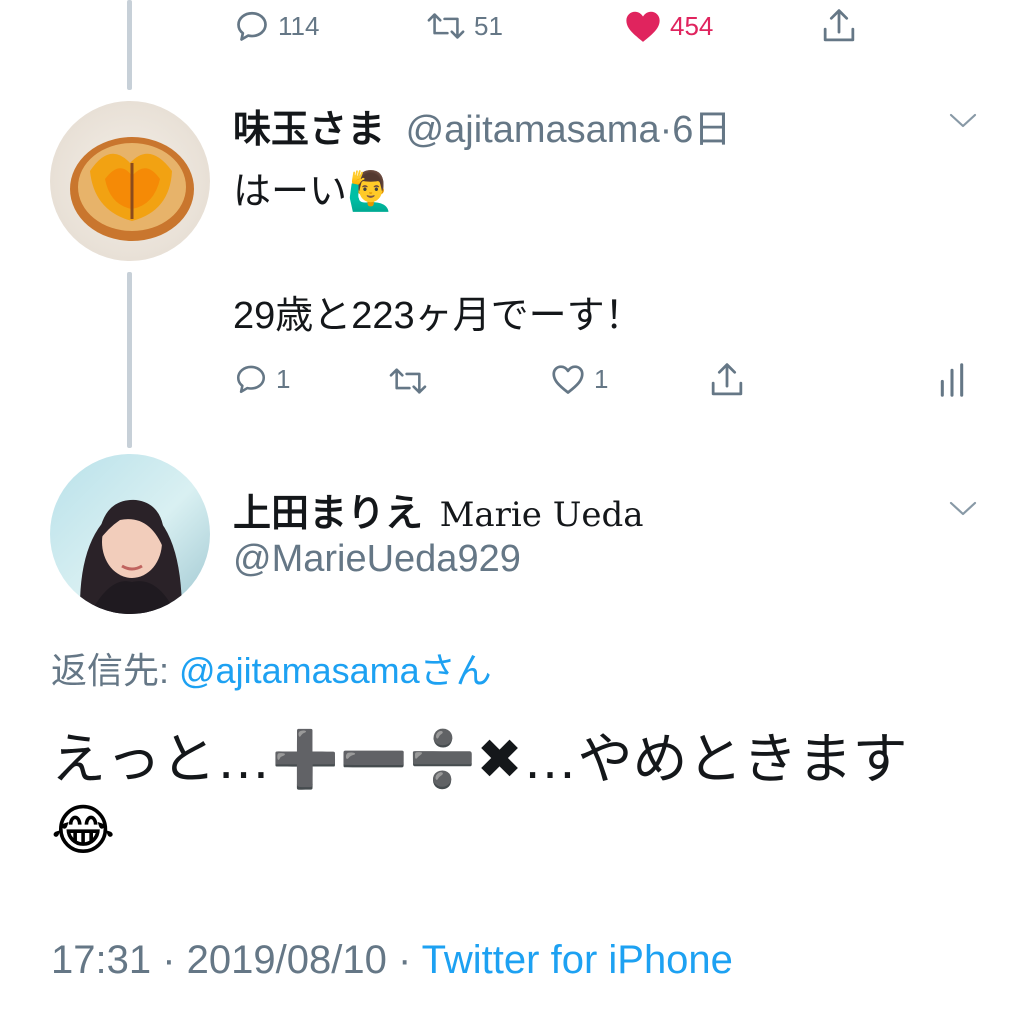 The height and width of the screenshot is (1024, 1024). I want to click on analytics-icon, so click(952, 380).